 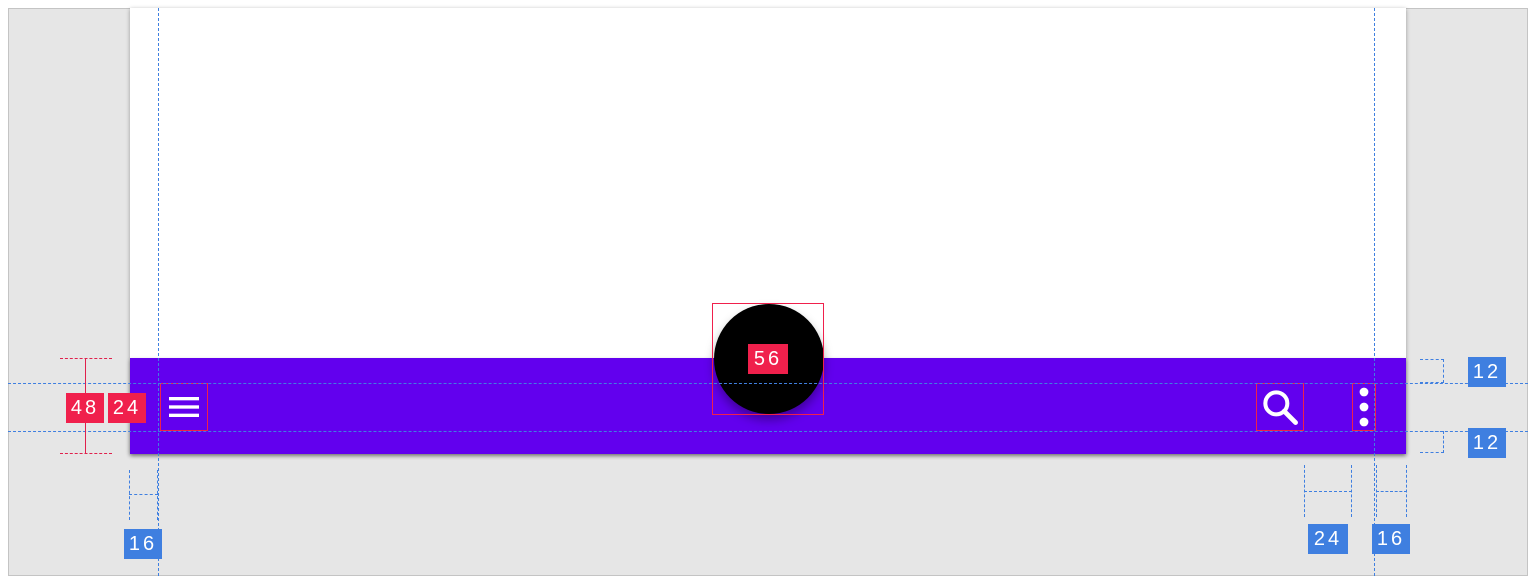 I want to click on bottom-inset-label: 12, so click(x=1487, y=443).